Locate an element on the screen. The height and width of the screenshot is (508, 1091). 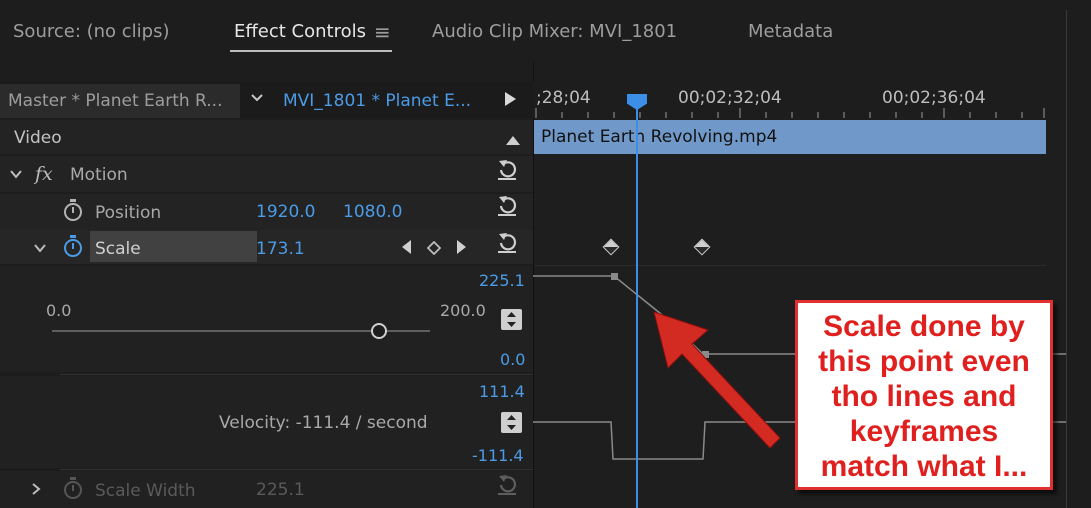
annotation-line: tho lines and is located at coordinates (924, 396).